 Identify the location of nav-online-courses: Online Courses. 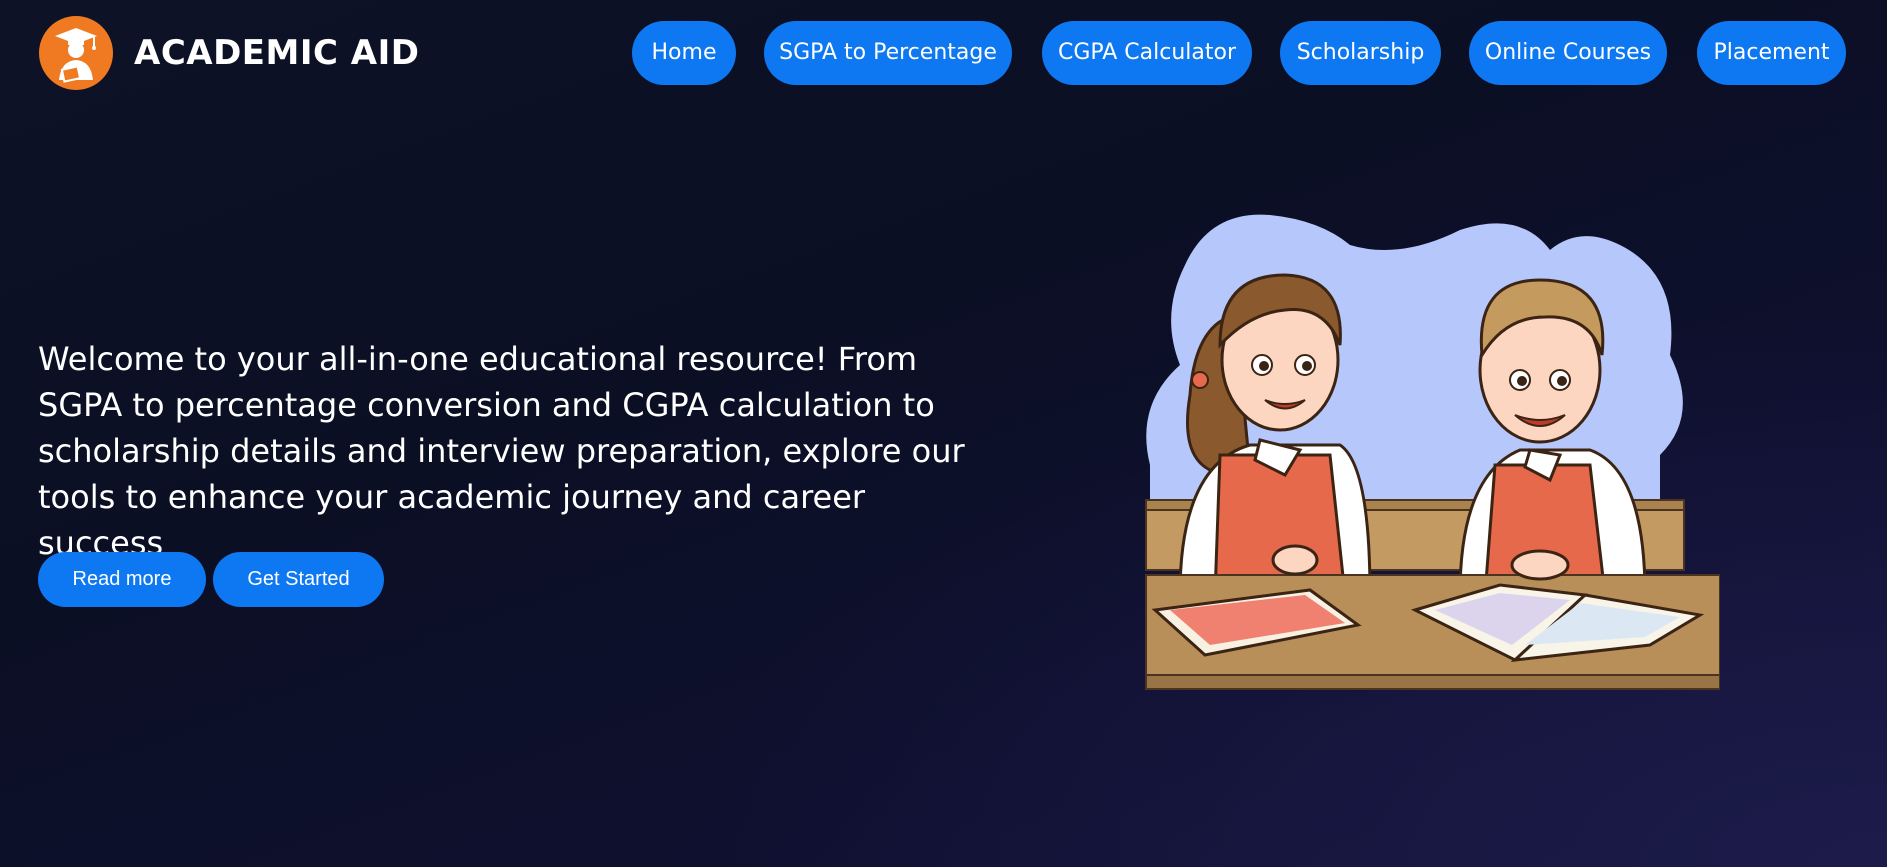
(1568, 53).